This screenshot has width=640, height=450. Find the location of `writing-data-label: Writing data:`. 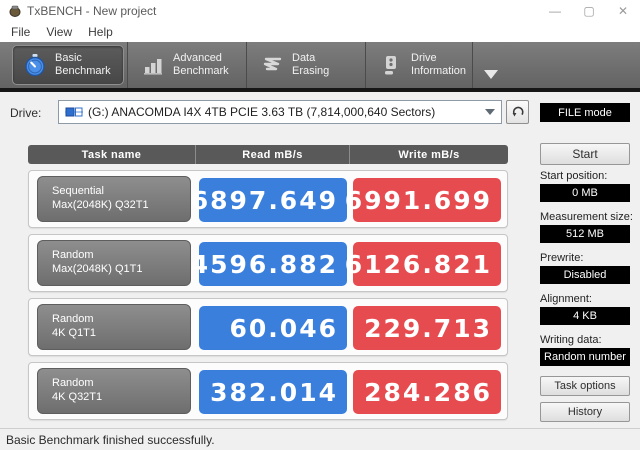

writing-data-label: Writing data: is located at coordinates (571, 340).